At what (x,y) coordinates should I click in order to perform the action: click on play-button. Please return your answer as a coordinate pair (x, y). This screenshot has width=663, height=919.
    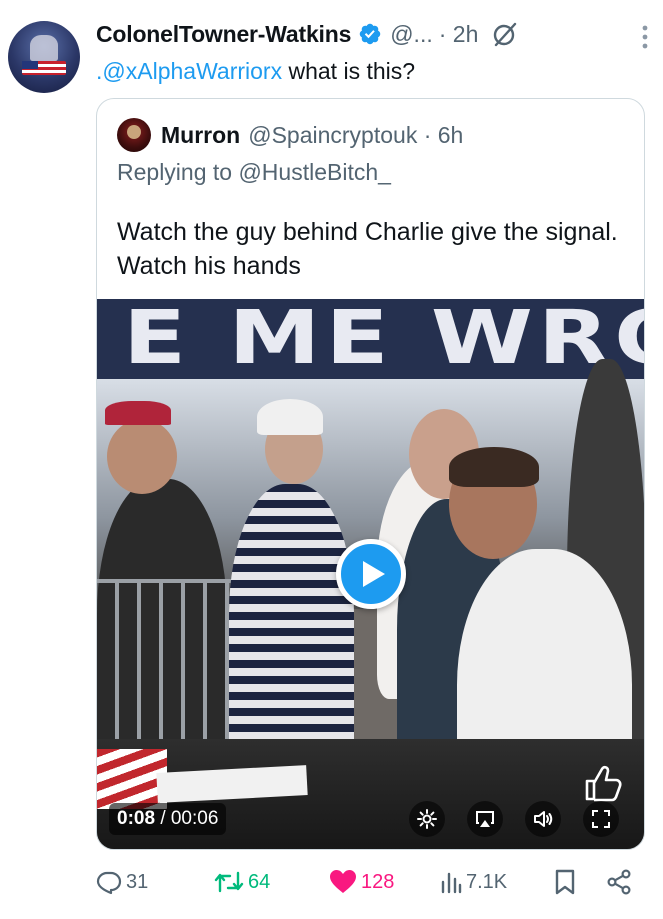
    Looking at the image, I should click on (371, 574).